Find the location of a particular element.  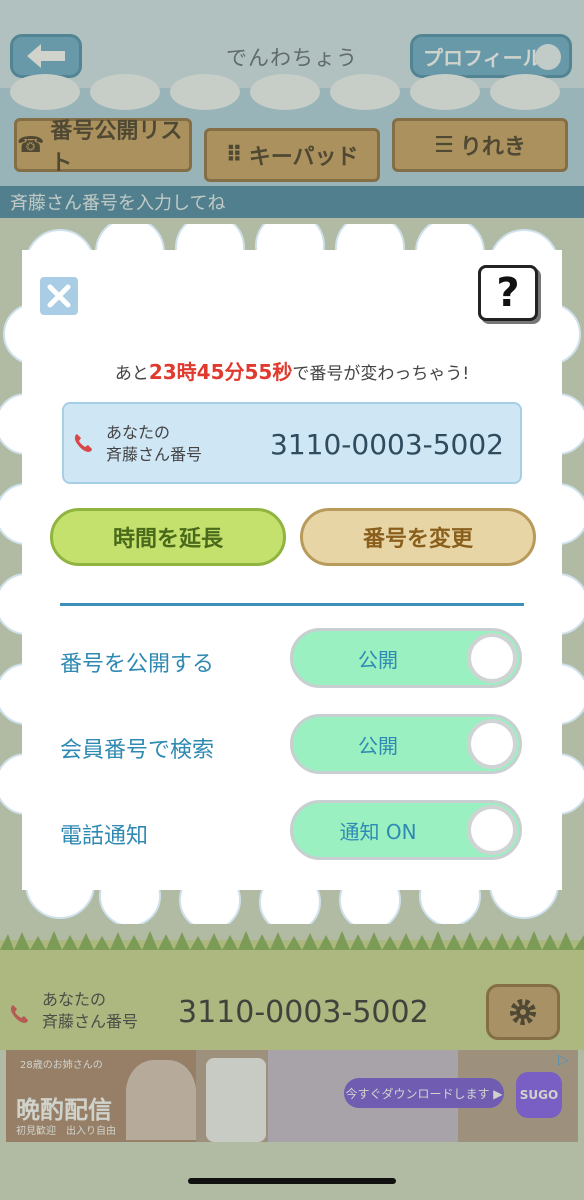

current-number-label: あなたの 斉藤さん番号 is located at coordinates (154, 443).